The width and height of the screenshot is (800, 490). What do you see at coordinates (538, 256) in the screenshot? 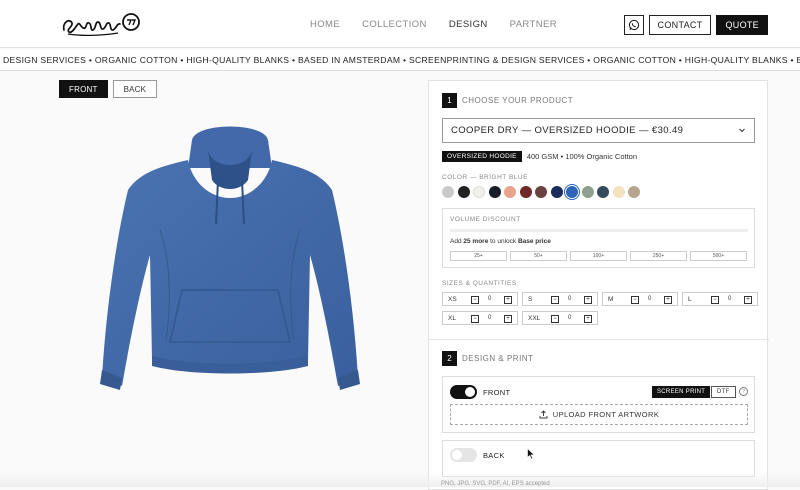
I see `tier-50: 50+` at bounding box center [538, 256].